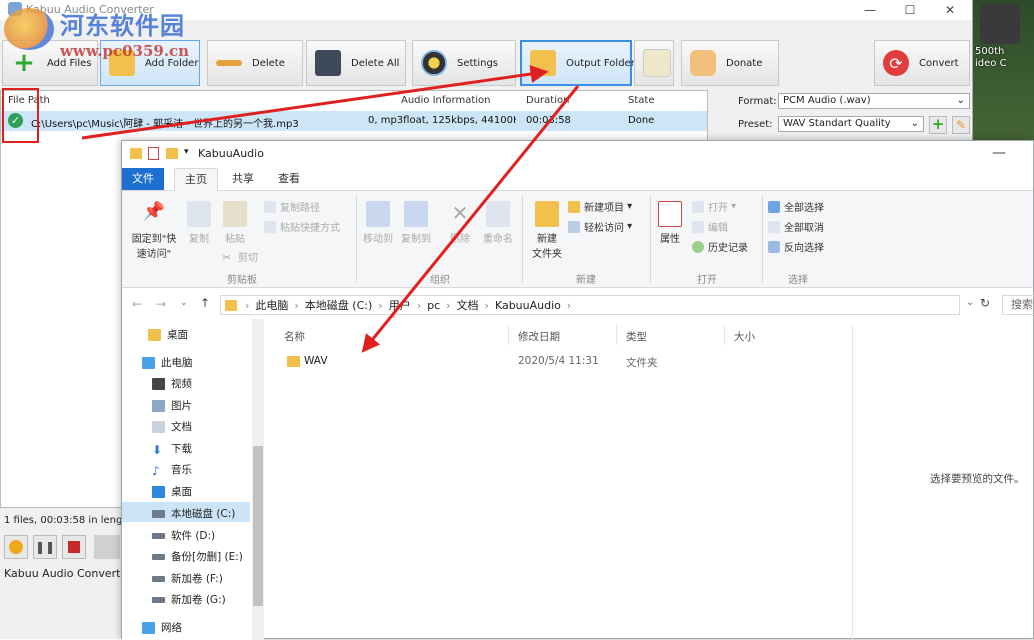 The width and height of the screenshot is (1034, 640). What do you see at coordinates (378, 223) in the screenshot?
I see `move-to-button: 移动到` at bounding box center [378, 223].